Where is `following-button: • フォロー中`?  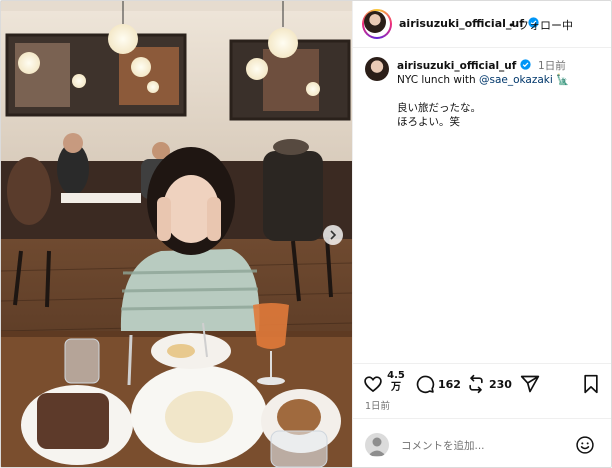
following-button: • フォロー中 is located at coordinates (540, 25).